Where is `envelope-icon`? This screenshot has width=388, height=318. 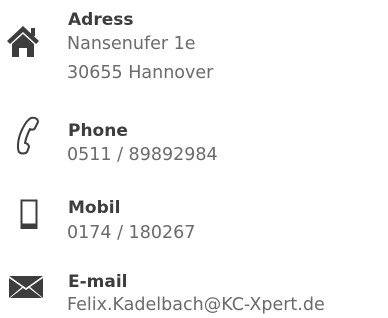
envelope-icon is located at coordinates (26, 287).